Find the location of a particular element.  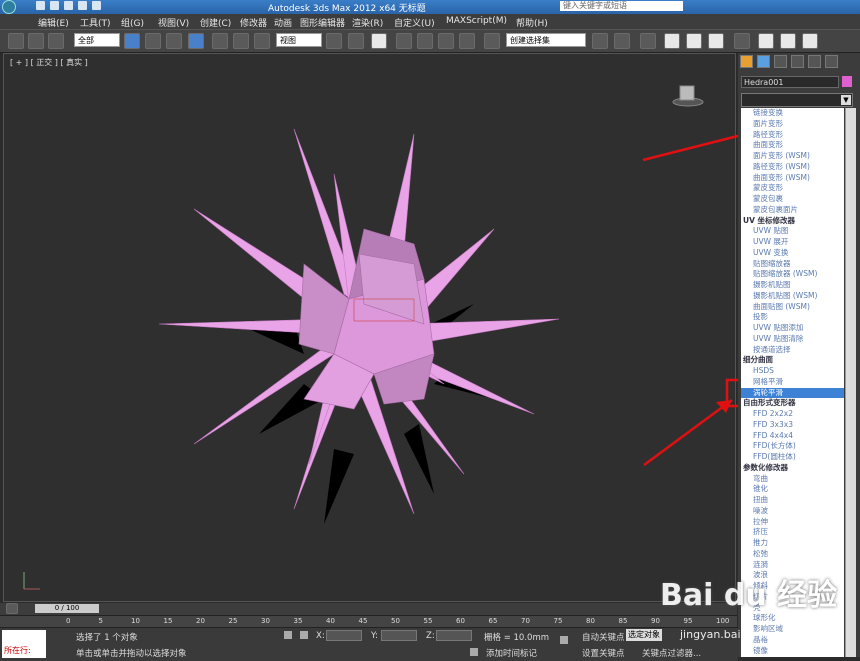

auto-key-button: 自动关键点 is located at coordinates (603, 637).